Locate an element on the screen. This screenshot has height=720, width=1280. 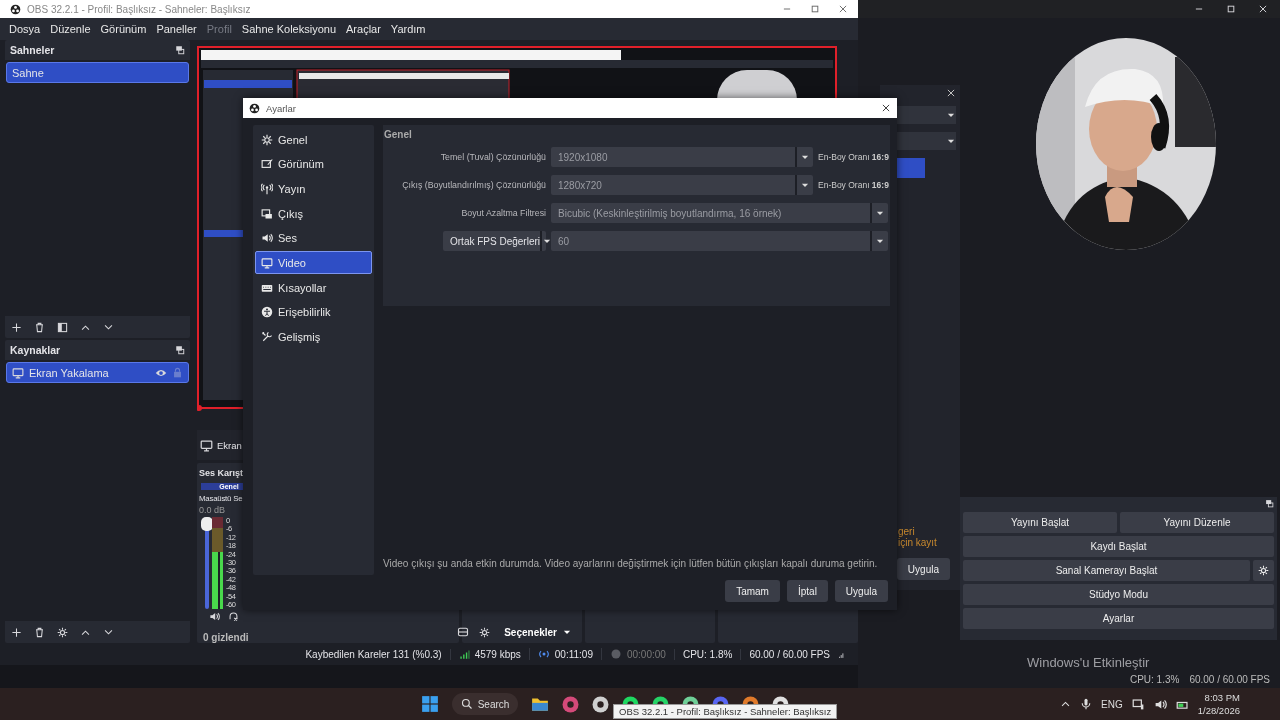
record-time: 00:00:00 is located at coordinates (646, 654).